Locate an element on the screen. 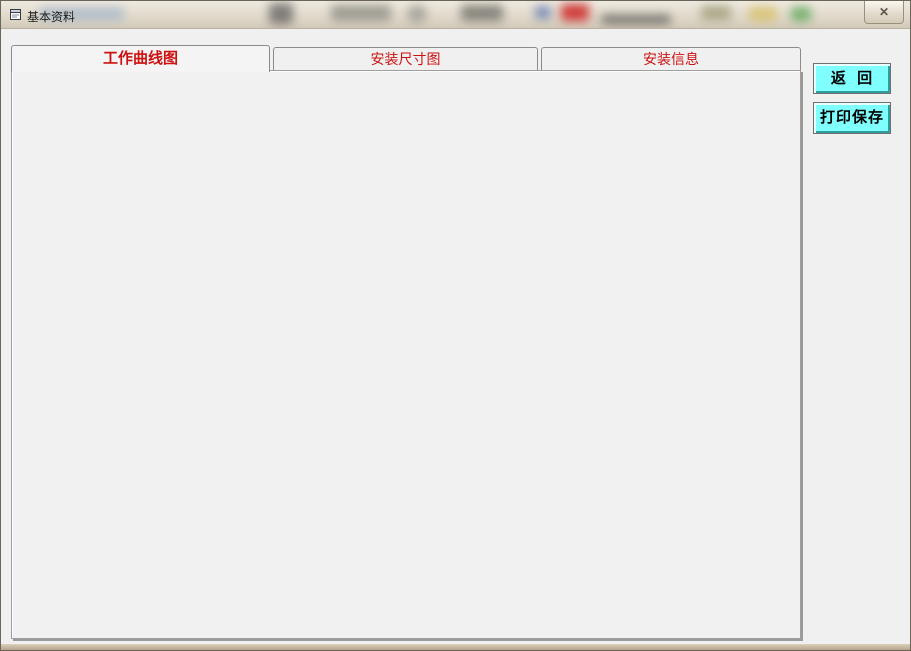  close-button: ✕ is located at coordinates (884, 12).